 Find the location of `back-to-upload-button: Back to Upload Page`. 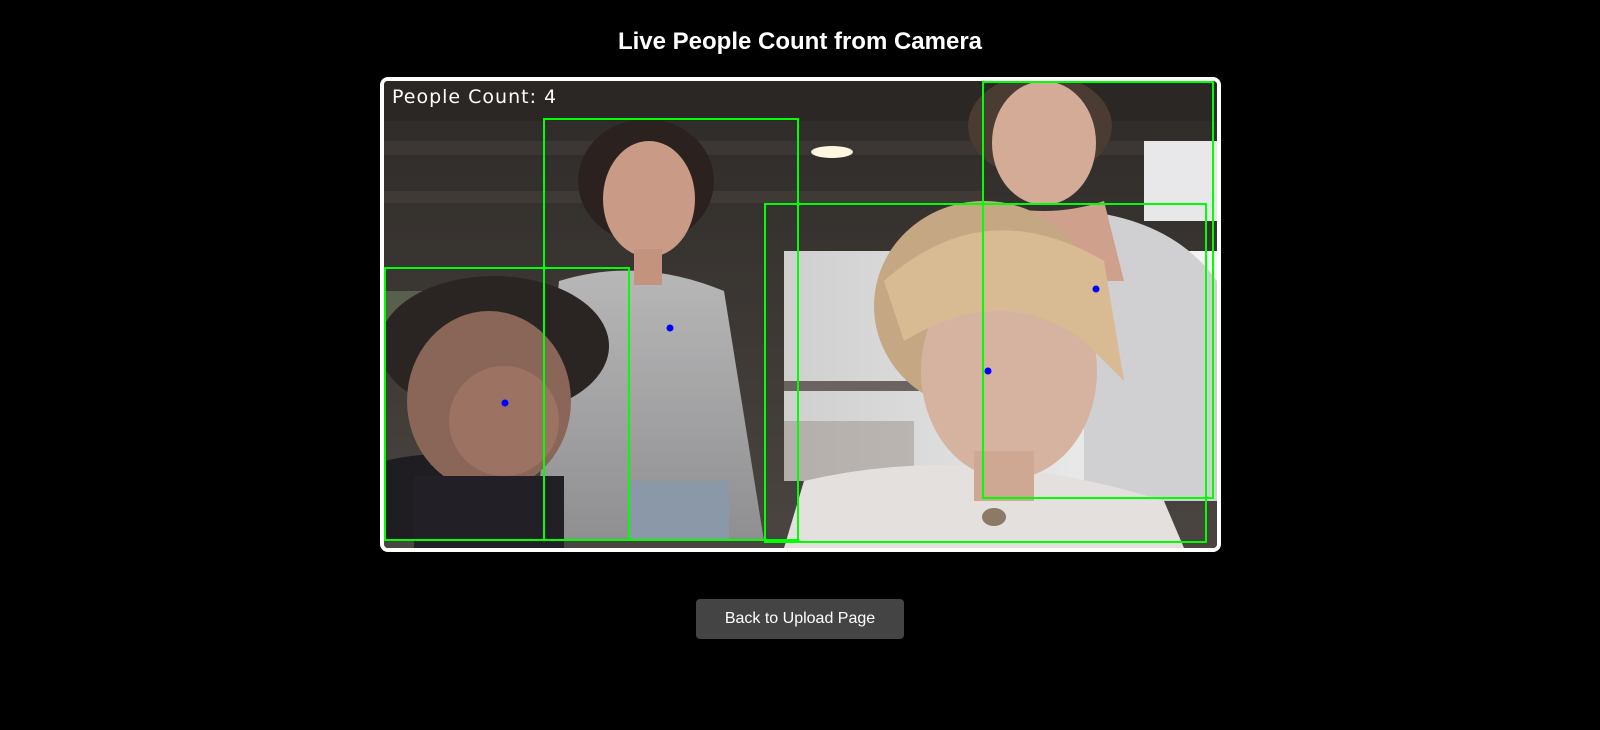

back-to-upload-button: Back to Upload Page is located at coordinates (800, 619).